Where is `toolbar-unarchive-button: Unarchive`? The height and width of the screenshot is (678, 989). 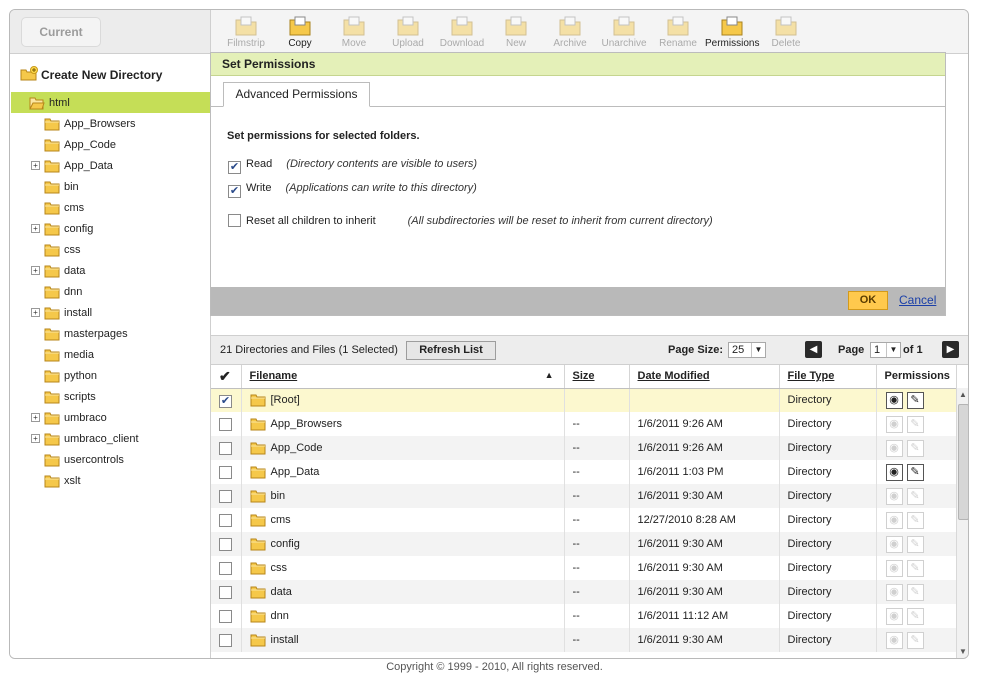
toolbar-unarchive-button: Unarchive is located at coordinates (624, 33).